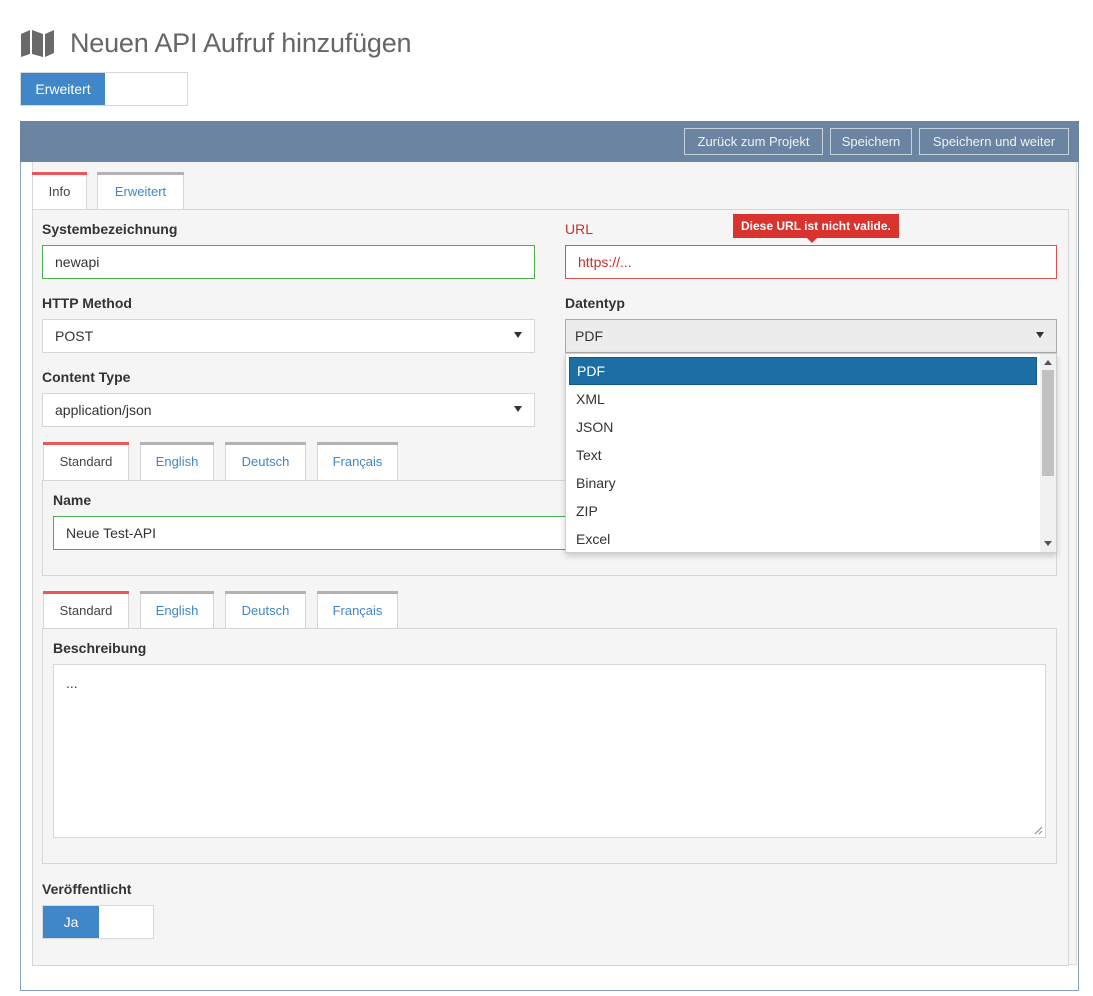  Describe the element at coordinates (86, 461) in the screenshot. I see `name-tab-standard: Standard` at that location.